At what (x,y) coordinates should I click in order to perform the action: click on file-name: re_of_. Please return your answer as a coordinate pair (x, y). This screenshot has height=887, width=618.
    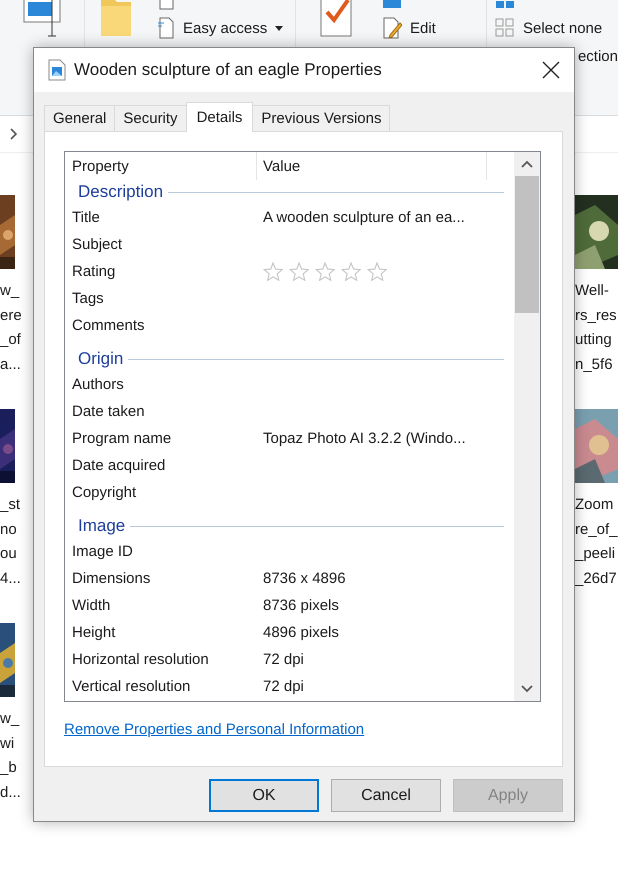
    Looking at the image, I should click on (596, 530).